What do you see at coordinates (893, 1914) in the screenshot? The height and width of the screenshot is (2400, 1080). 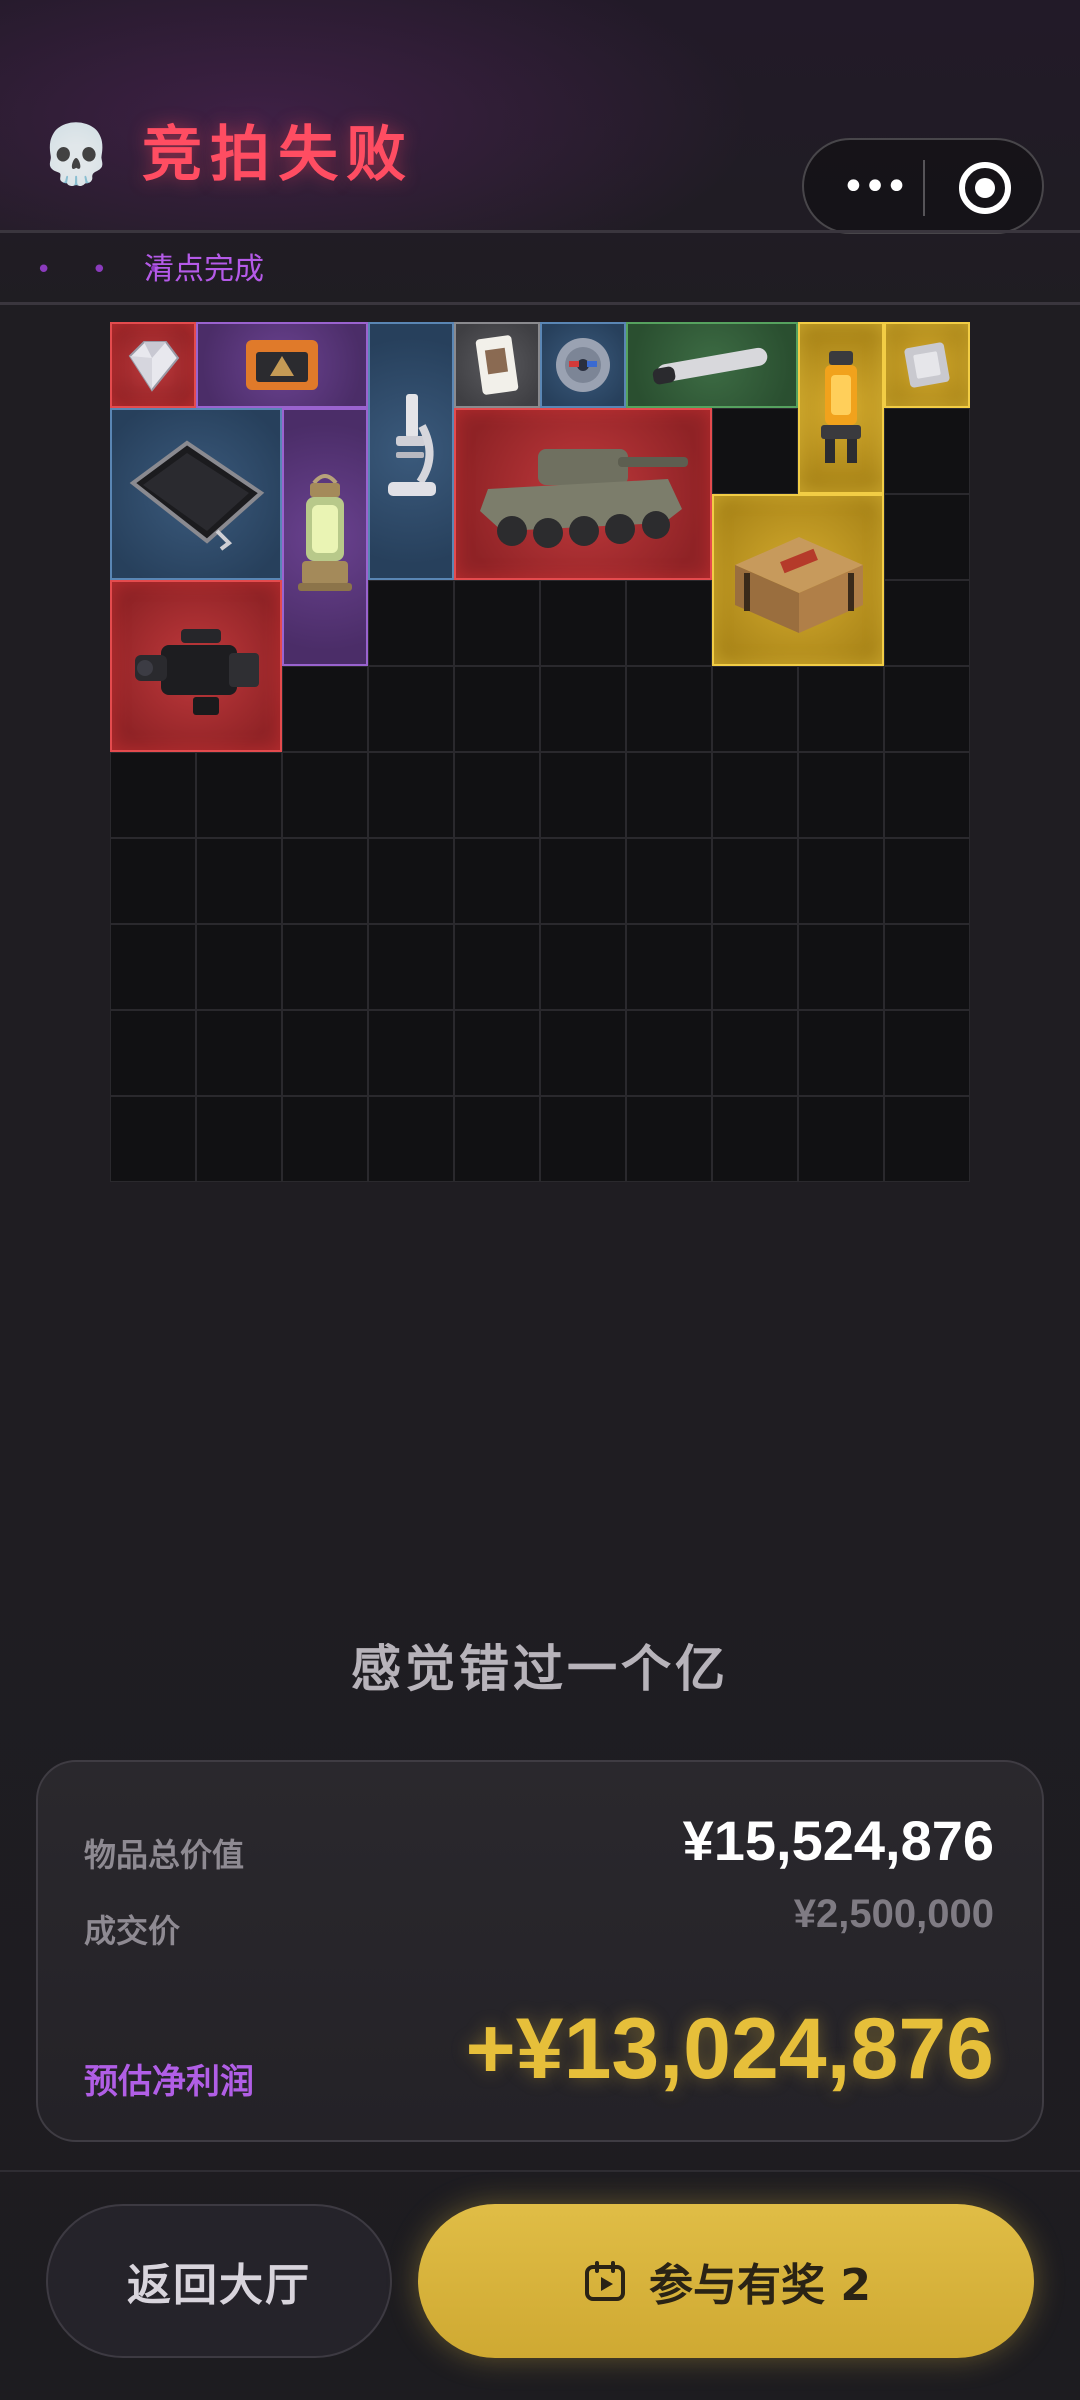 I see `deal-price-value: ¥2,500,000` at bounding box center [893, 1914].